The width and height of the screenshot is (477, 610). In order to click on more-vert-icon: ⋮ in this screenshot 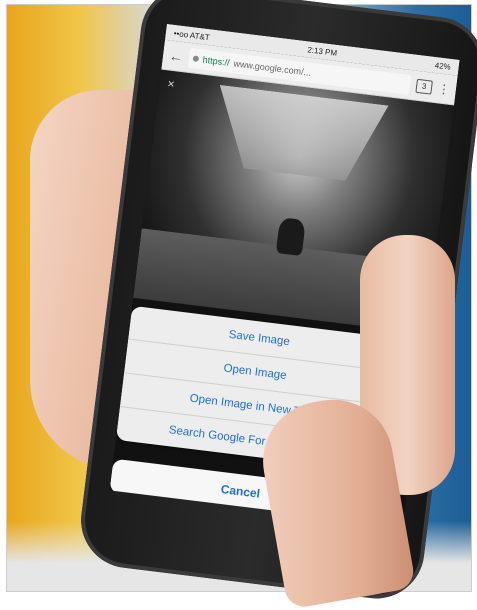, I will do `click(444, 88)`.